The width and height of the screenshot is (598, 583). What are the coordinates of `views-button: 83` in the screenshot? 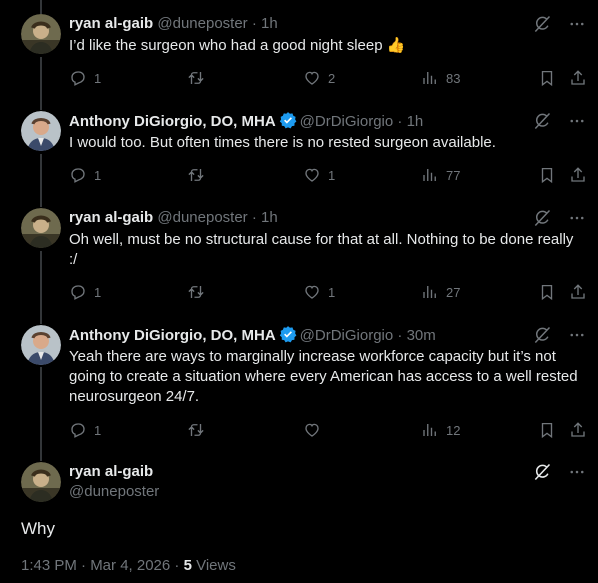 It's located at (440, 78).